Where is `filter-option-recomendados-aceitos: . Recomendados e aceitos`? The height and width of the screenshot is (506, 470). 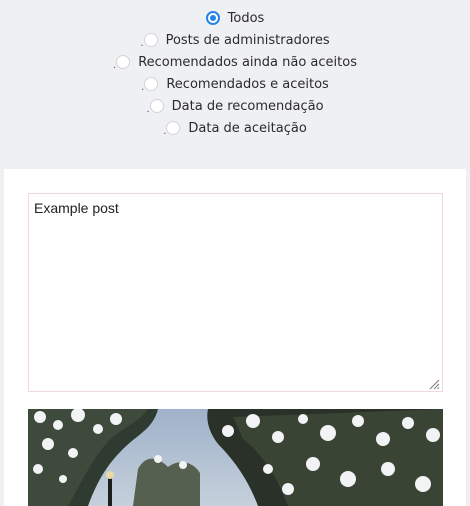 filter-option-recomendados-aceitos: . Recomendados e aceitos is located at coordinates (235, 84).